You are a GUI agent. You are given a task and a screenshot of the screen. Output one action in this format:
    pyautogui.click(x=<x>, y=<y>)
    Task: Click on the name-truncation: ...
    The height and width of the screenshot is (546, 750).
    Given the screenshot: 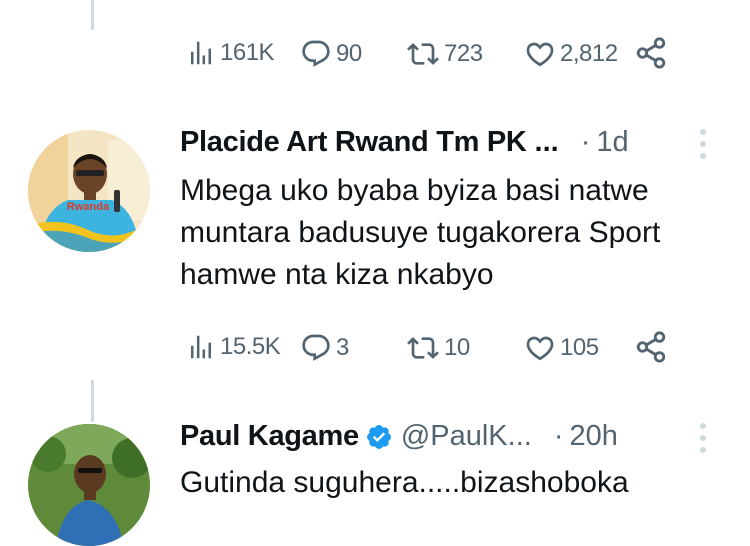 What is the action you would take?
    pyautogui.click(x=546, y=142)
    